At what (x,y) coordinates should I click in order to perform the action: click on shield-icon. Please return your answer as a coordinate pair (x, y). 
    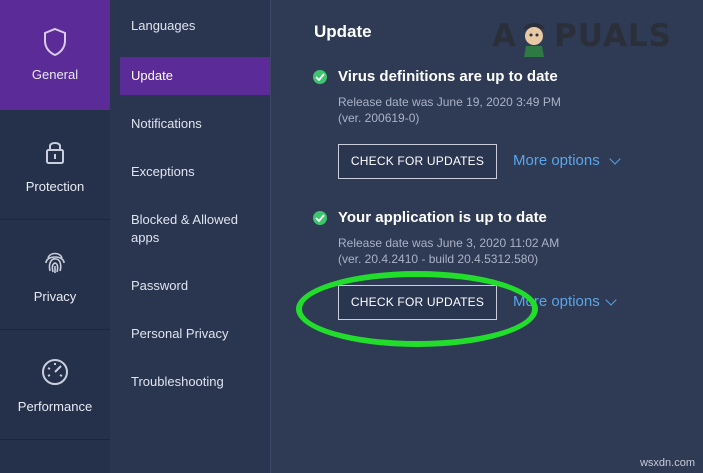
    Looking at the image, I should click on (55, 42).